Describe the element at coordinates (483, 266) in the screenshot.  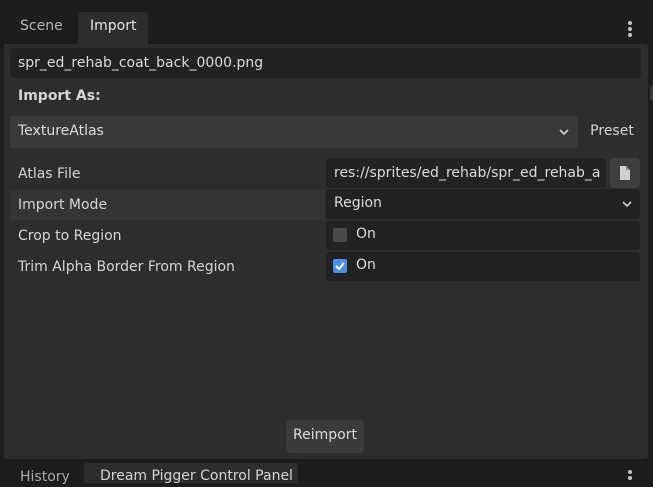
I see `trim-alpha-toggle: On` at that location.